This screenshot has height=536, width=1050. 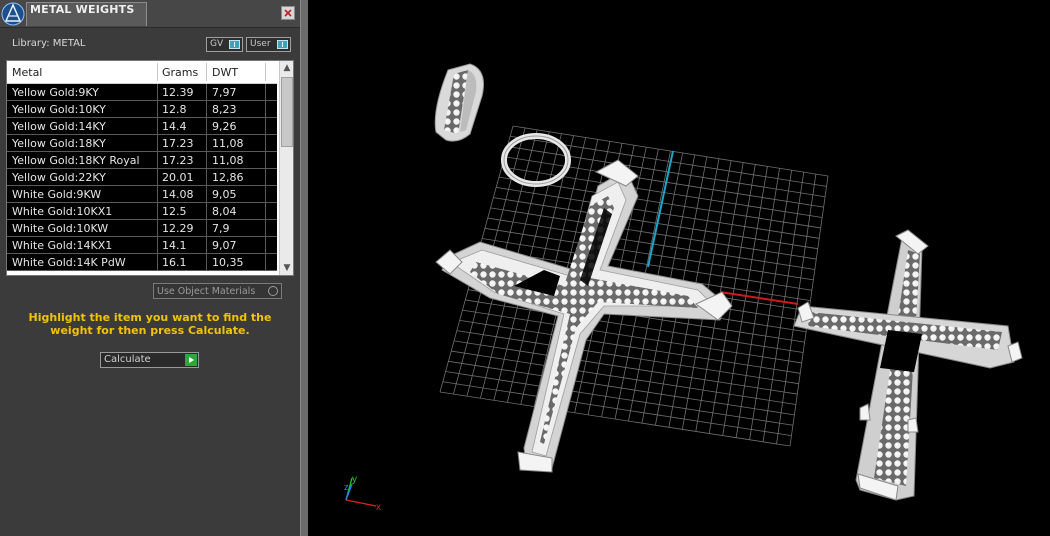 What do you see at coordinates (59, 109) in the screenshot?
I see `cell-metal: Yellow Gold:10KY` at bounding box center [59, 109].